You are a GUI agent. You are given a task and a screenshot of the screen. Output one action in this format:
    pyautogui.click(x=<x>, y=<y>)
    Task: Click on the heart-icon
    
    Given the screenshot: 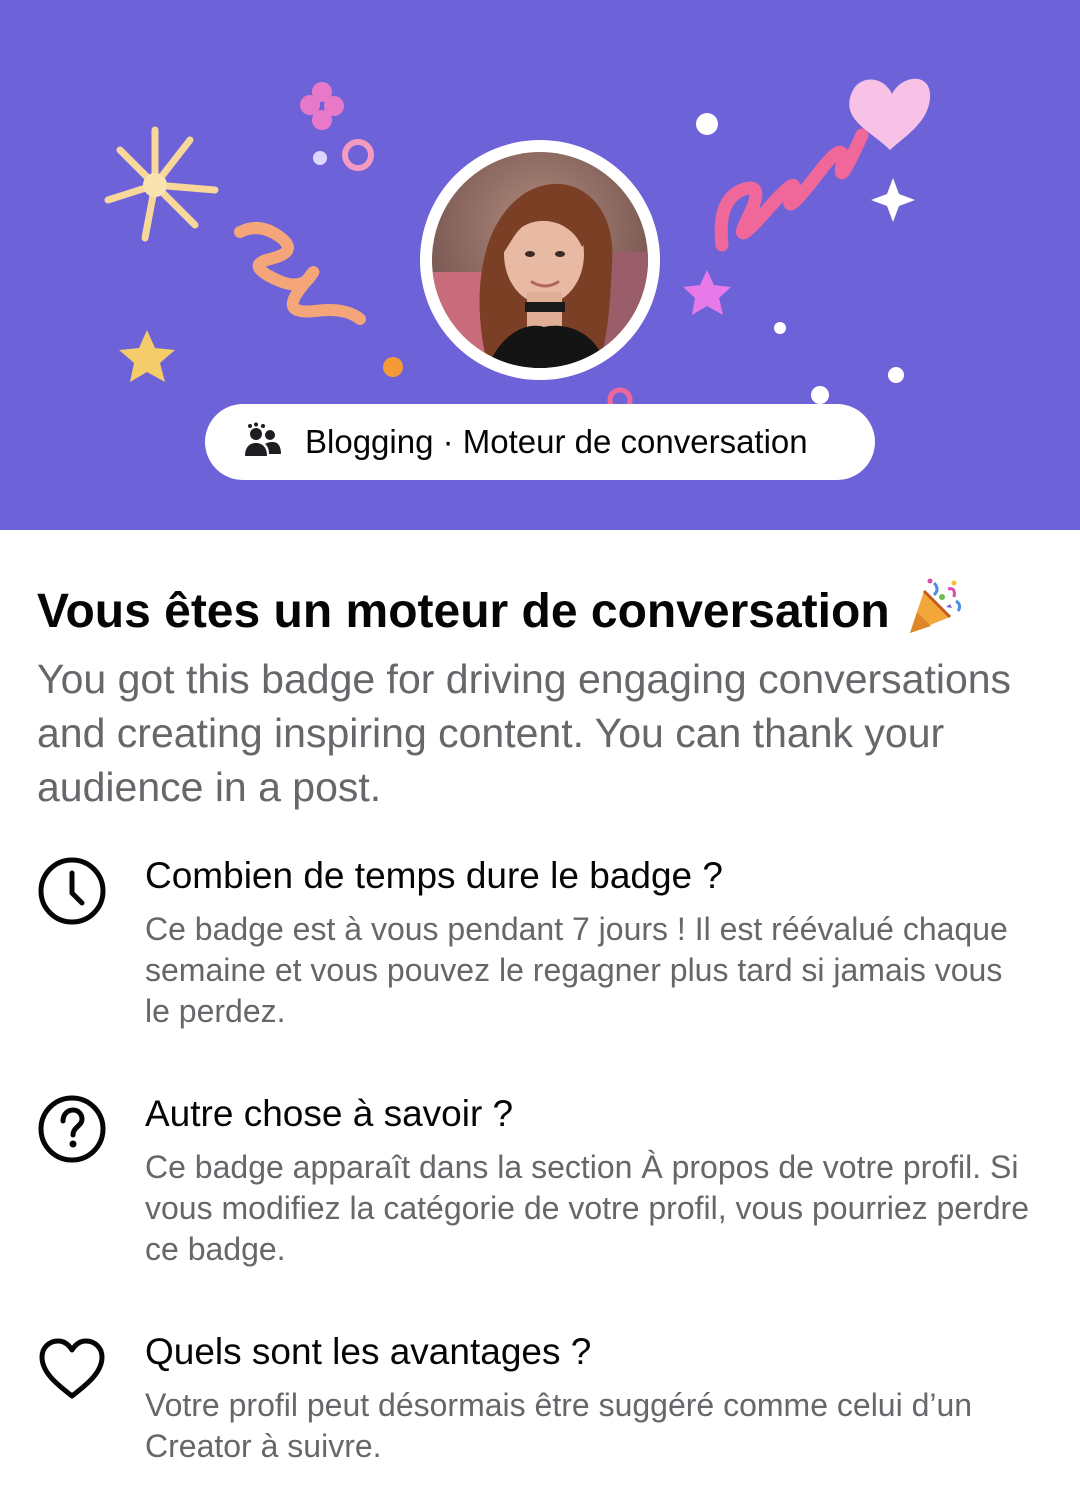 What is the action you would take?
    pyautogui.click(x=72, y=1369)
    